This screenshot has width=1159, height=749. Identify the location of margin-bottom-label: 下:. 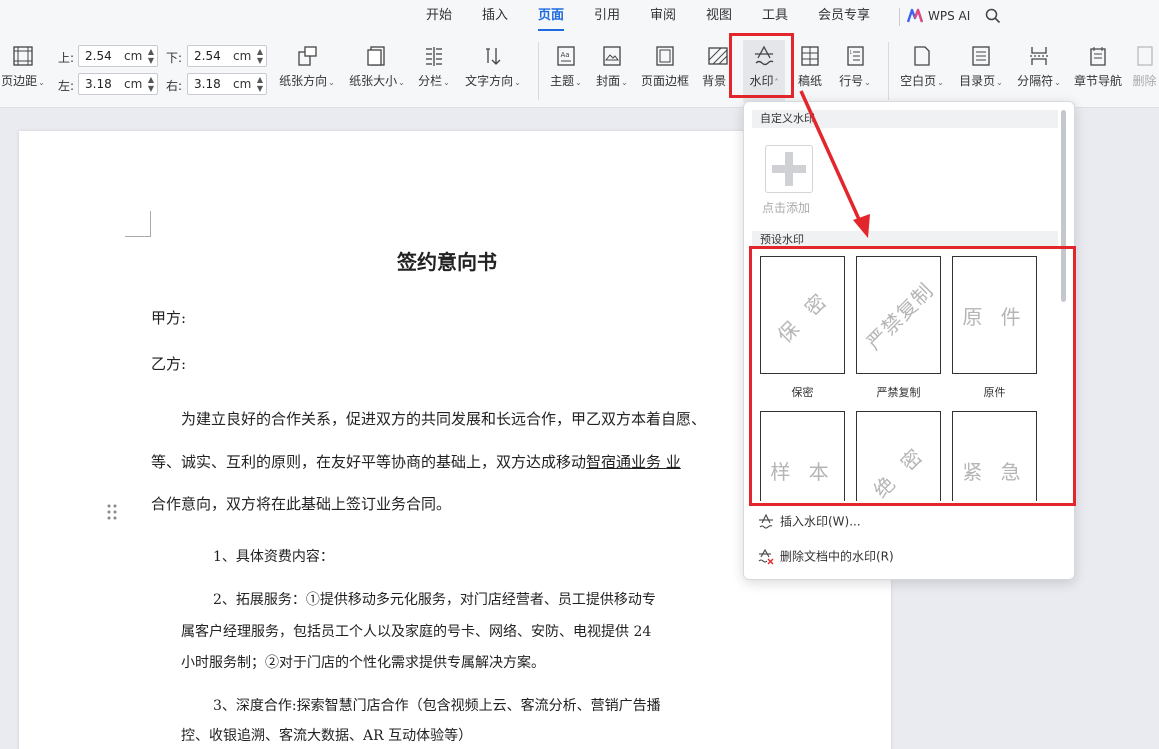
(174, 58).